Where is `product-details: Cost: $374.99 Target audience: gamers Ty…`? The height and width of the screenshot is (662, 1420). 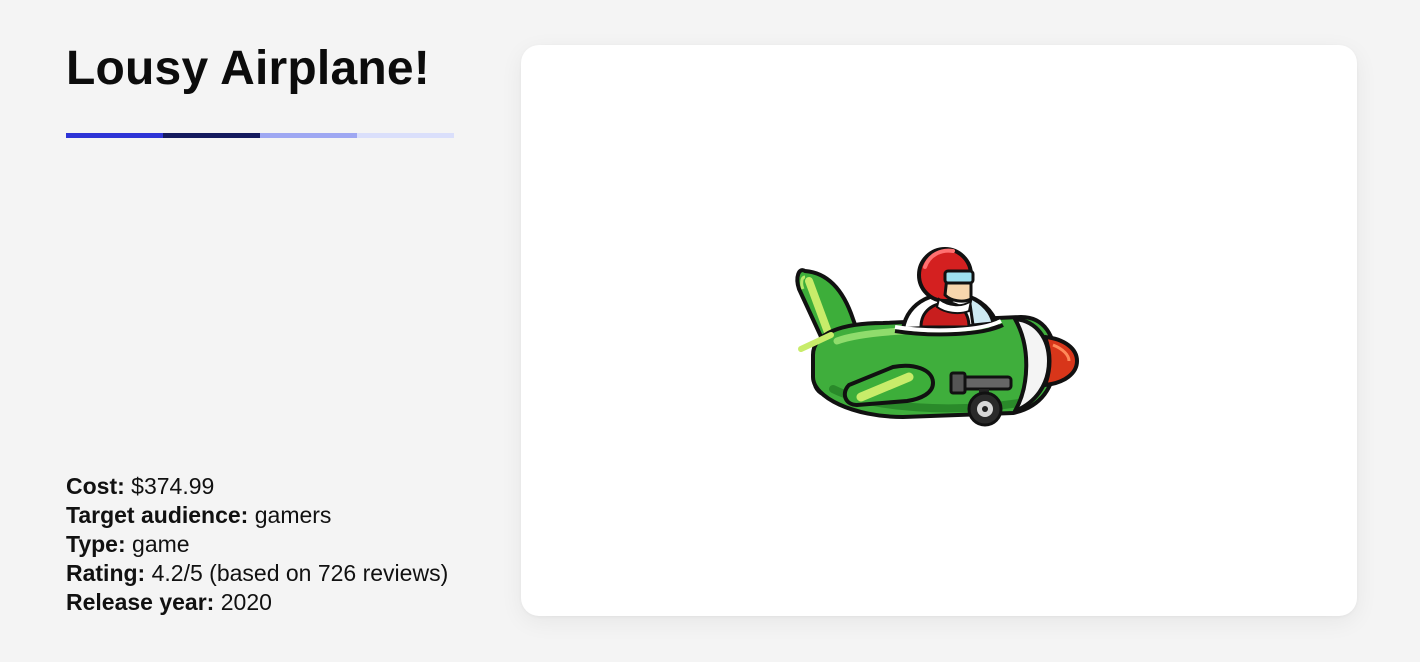
product-details: Cost: $374.99 Target audience: gamers Ty… is located at coordinates (257, 544).